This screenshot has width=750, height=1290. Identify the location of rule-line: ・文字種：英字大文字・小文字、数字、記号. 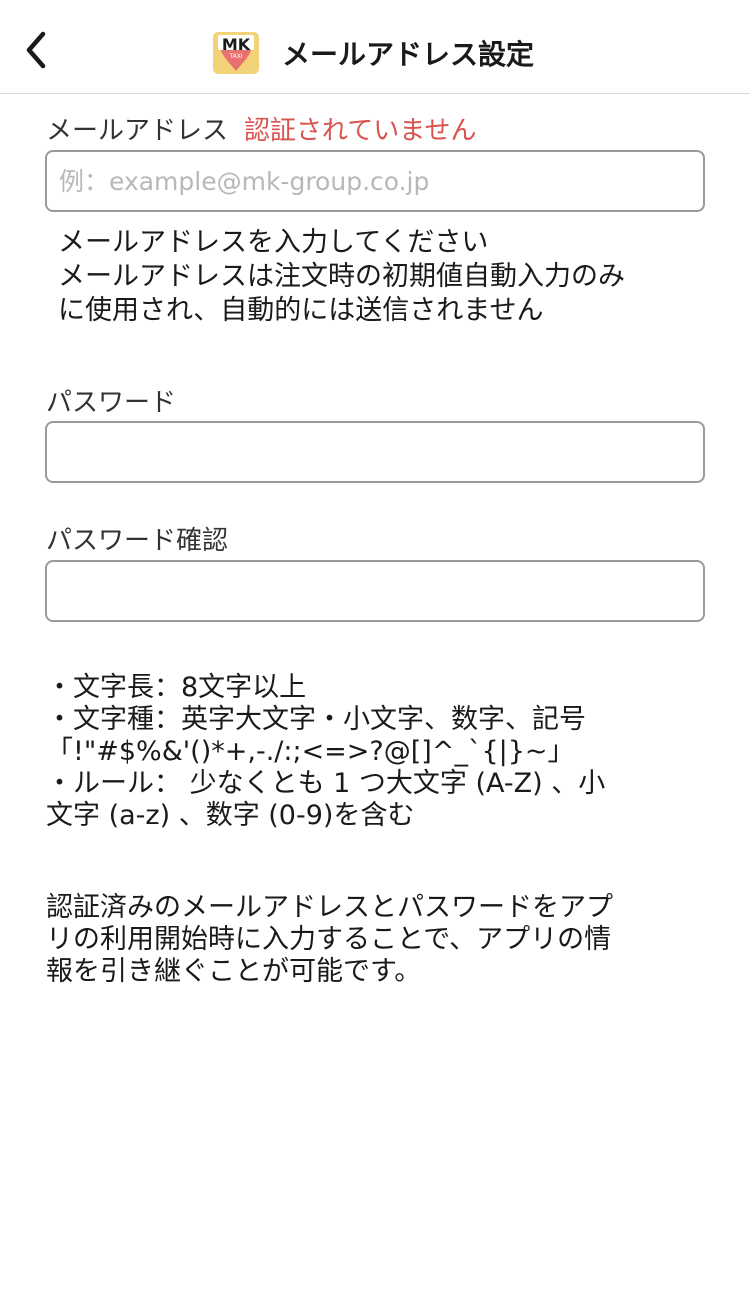
(316, 719).